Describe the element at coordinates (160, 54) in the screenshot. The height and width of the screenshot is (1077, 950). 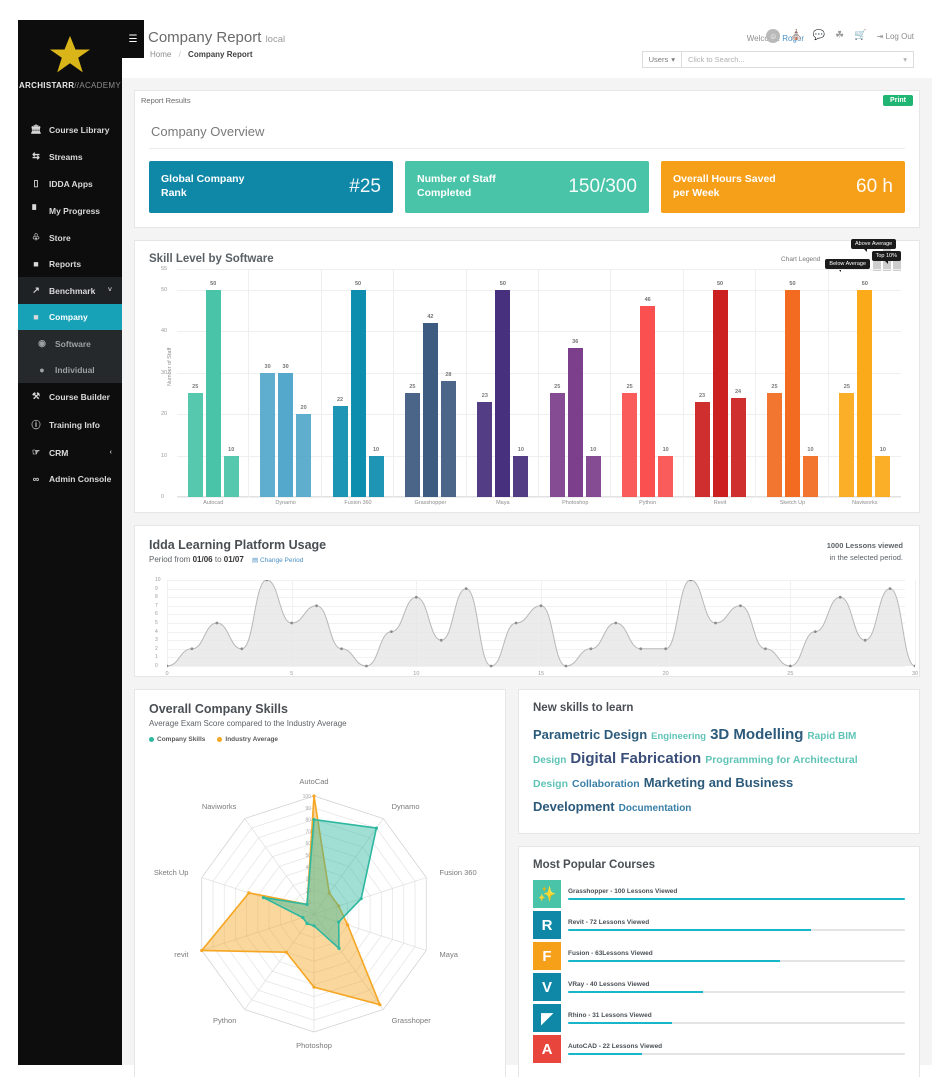
I see `breadcrumb-home: Home` at that location.